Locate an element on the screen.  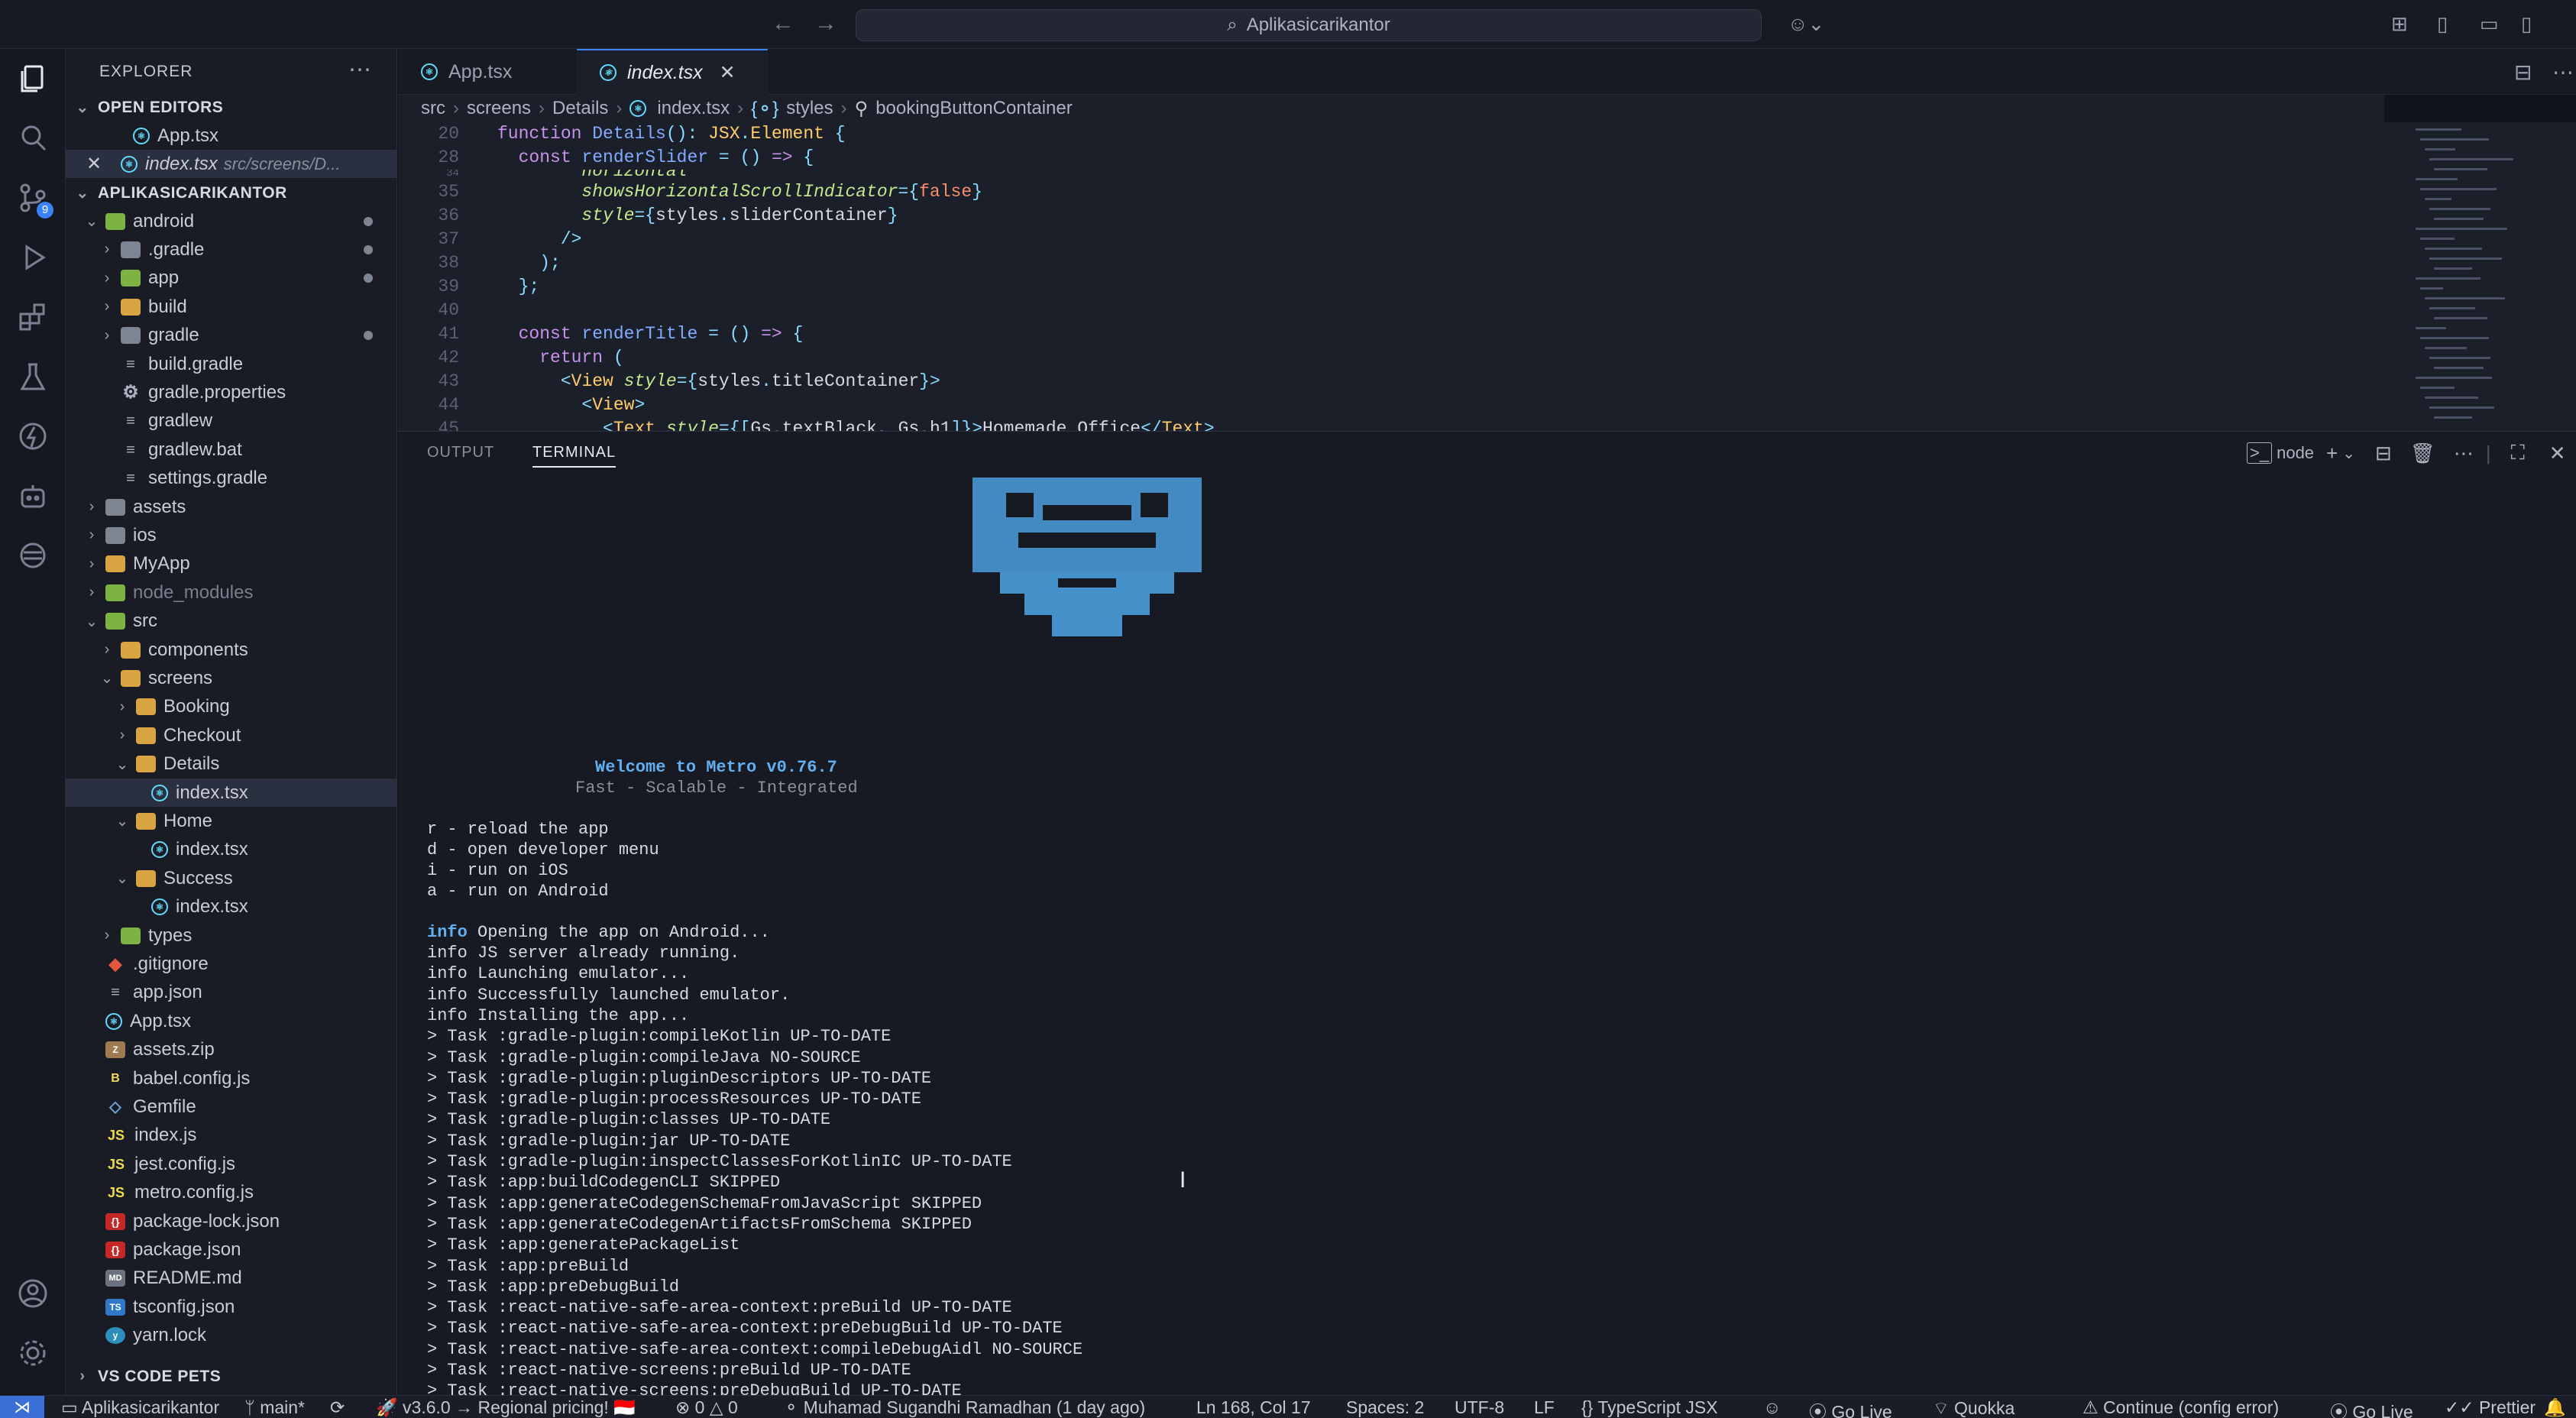
tree-item: › gradle is located at coordinates (231, 336).